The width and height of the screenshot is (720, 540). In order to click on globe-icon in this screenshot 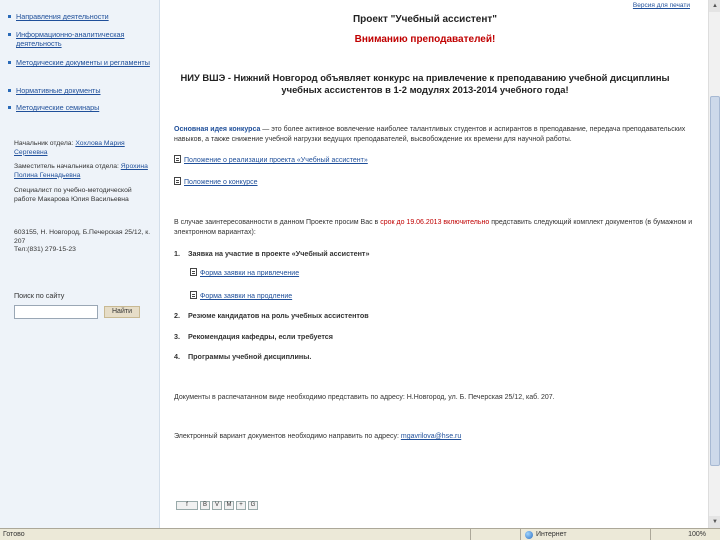, I will do `click(529, 534)`.